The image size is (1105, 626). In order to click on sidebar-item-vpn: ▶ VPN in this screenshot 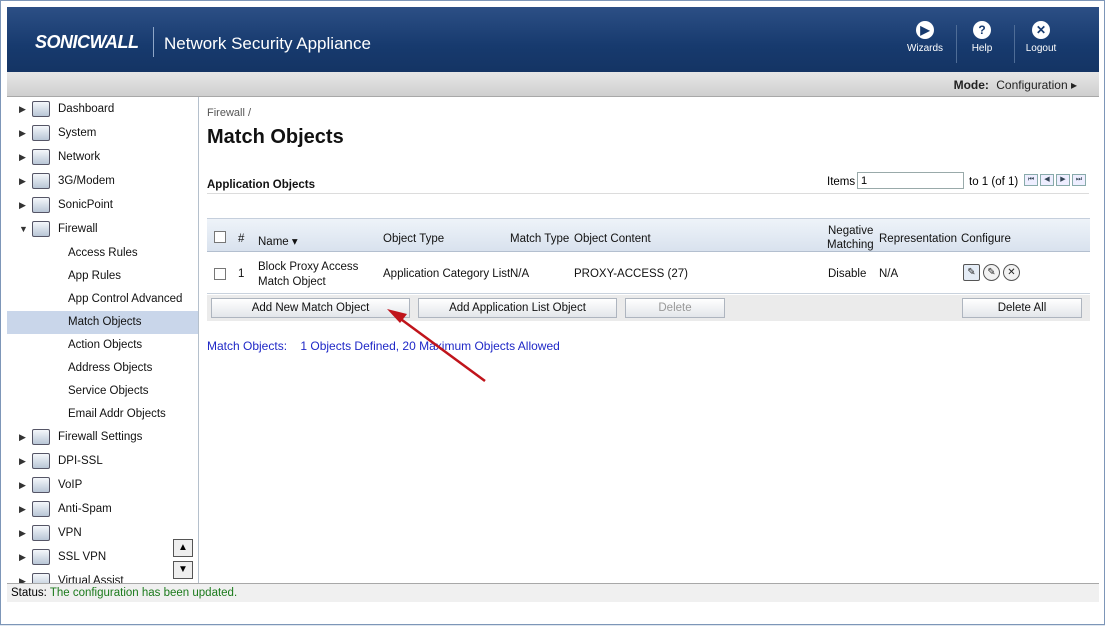, I will do `click(102, 533)`.